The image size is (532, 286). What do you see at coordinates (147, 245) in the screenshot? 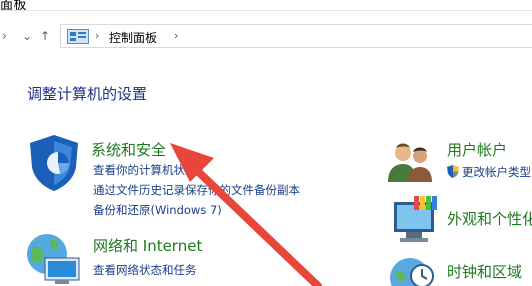
I see `network-internet-link: 网络和 Internet` at bounding box center [147, 245].